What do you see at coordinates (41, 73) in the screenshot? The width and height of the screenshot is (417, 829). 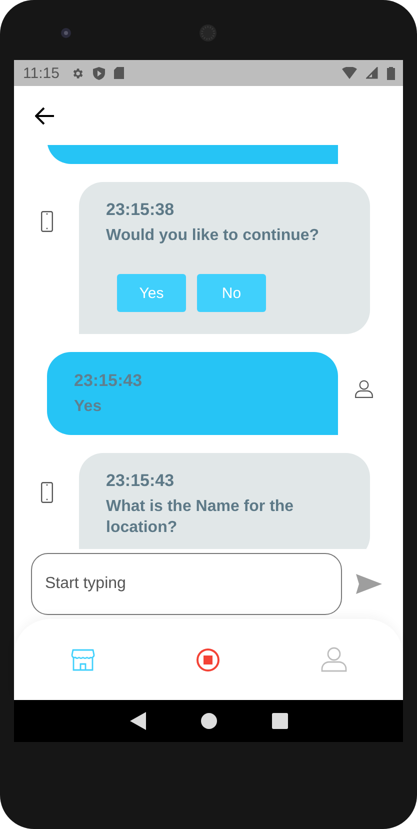 I see `status-time: 11:15` at bounding box center [41, 73].